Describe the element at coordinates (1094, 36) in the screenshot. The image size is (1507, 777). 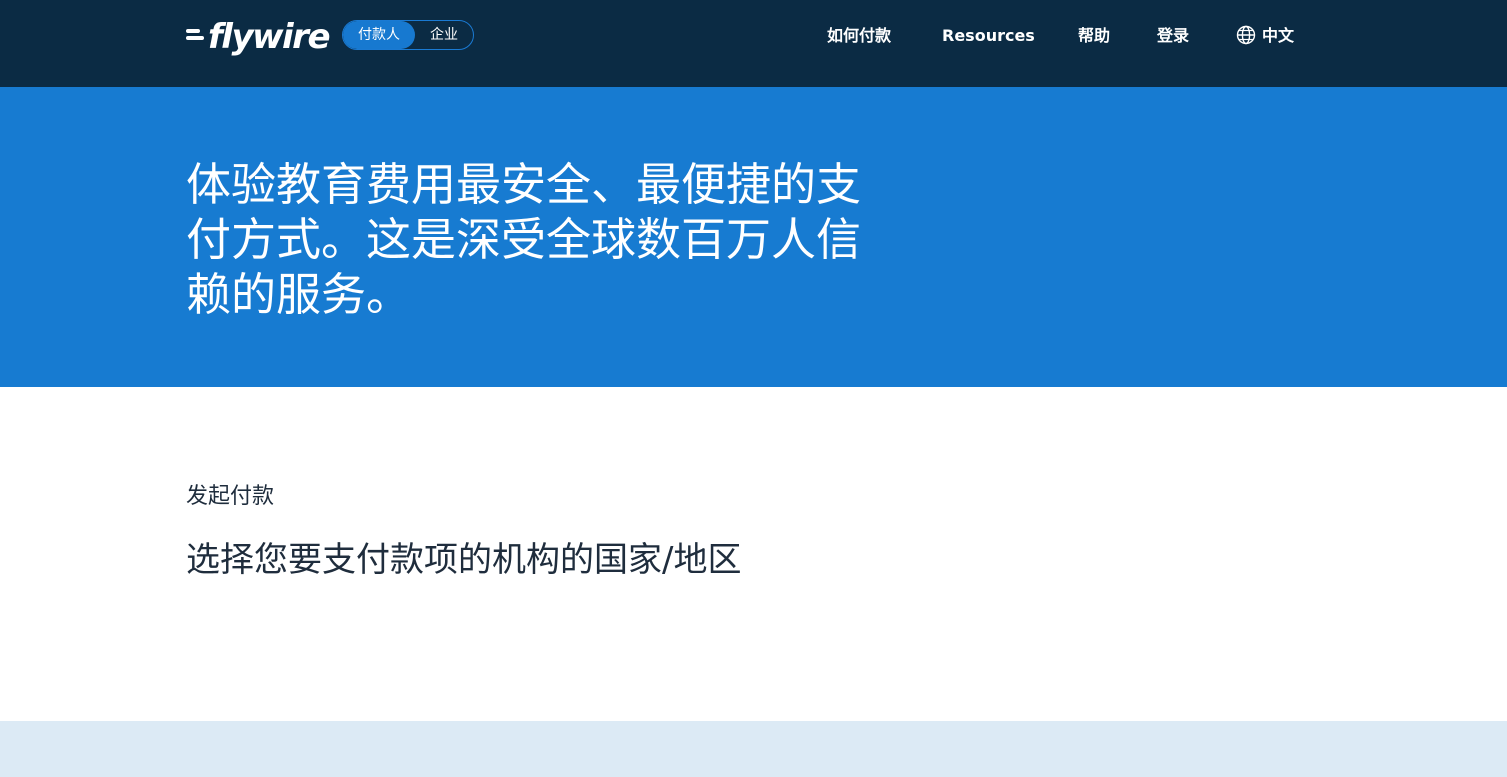
I see `nav-help: 帮助` at that location.